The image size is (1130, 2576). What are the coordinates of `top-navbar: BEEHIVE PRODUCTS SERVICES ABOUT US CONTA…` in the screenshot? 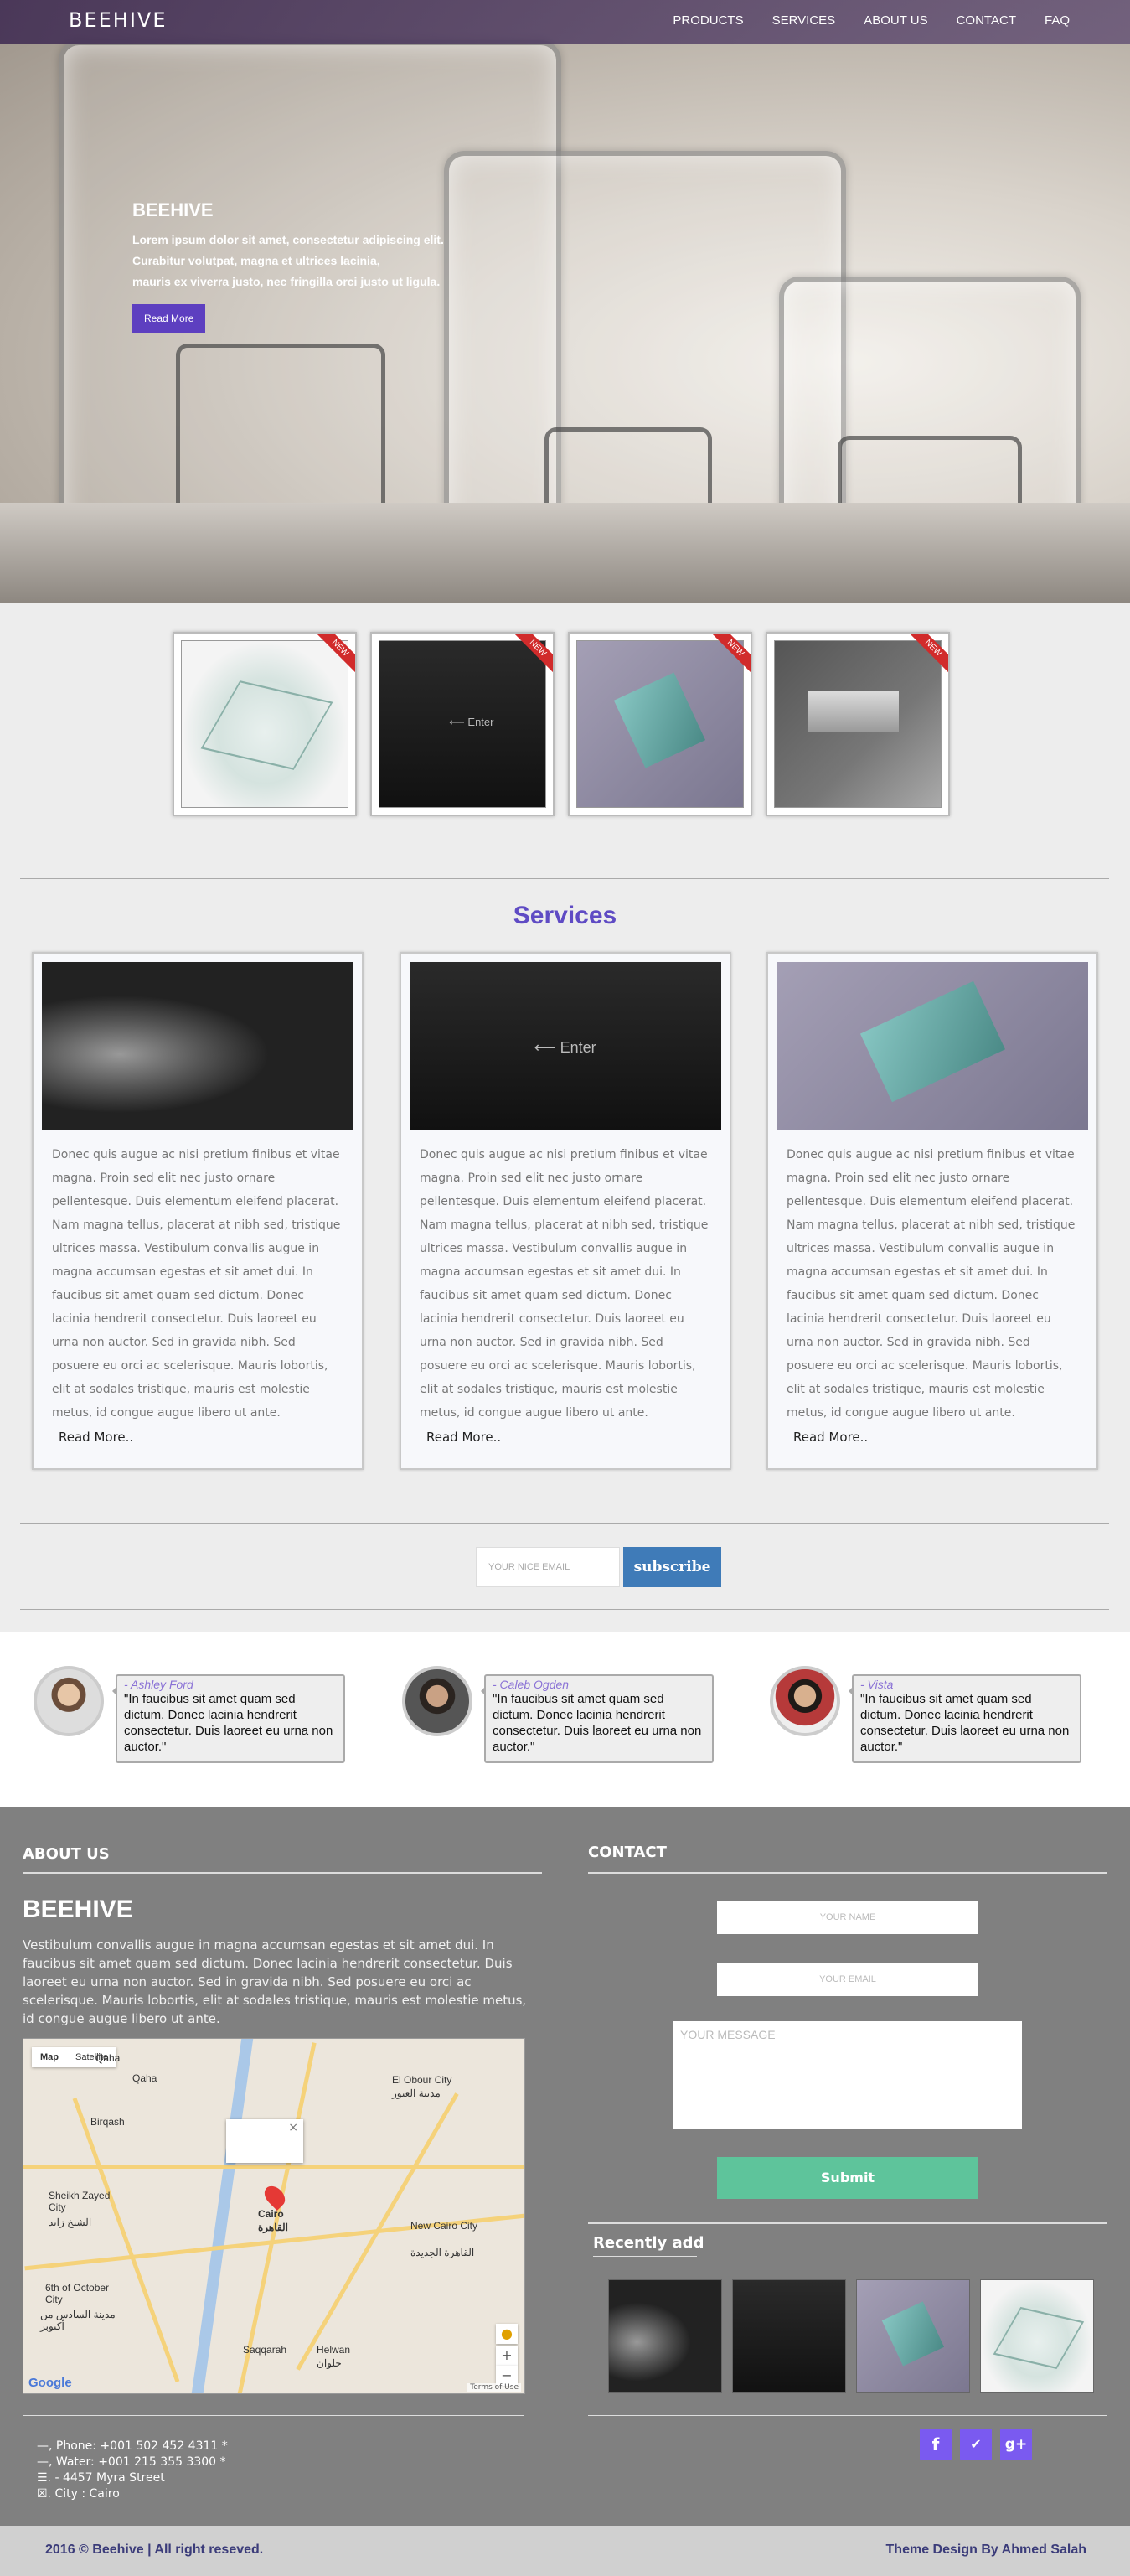 It's located at (565, 22).